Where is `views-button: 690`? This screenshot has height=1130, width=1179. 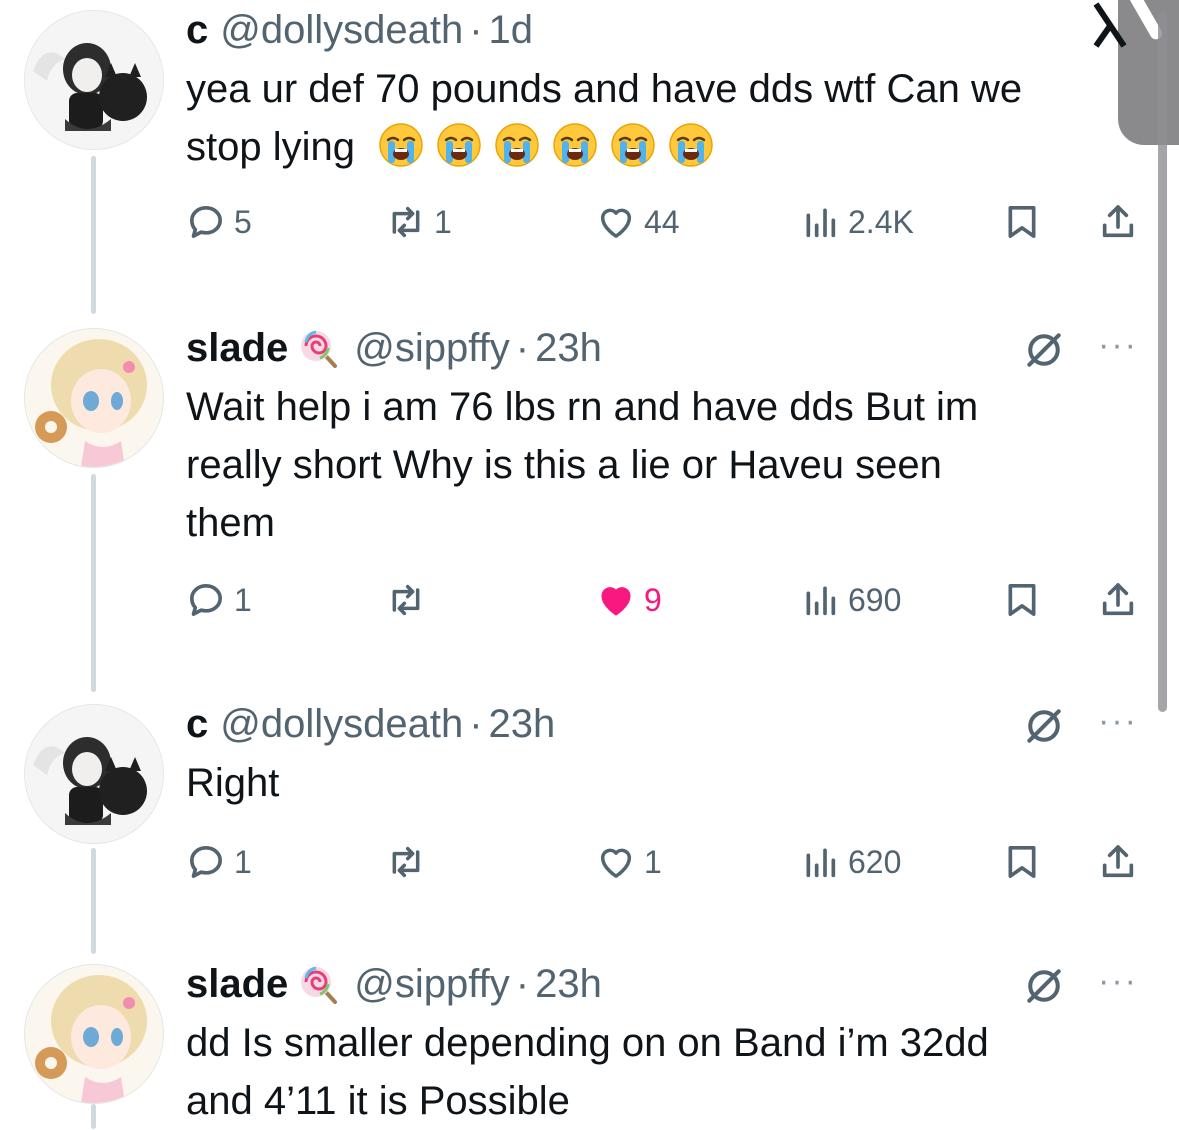
views-button: 690 is located at coordinates (850, 600).